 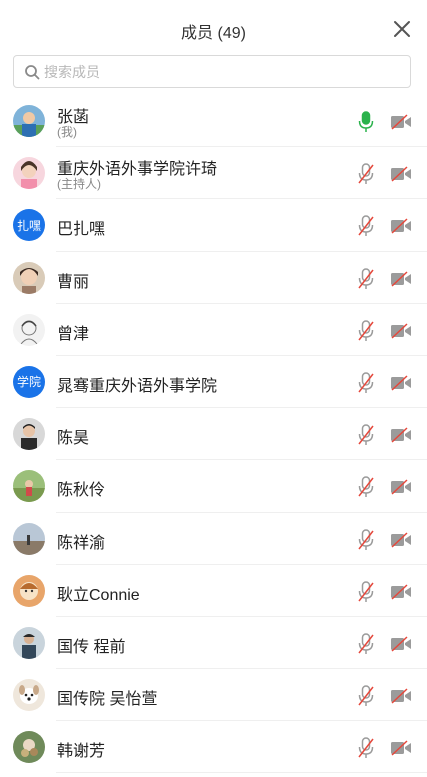 What do you see at coordinates (213, 643) in the screenshot?
I see `member-row: 国传 程前` at bounding box center [213, 643].